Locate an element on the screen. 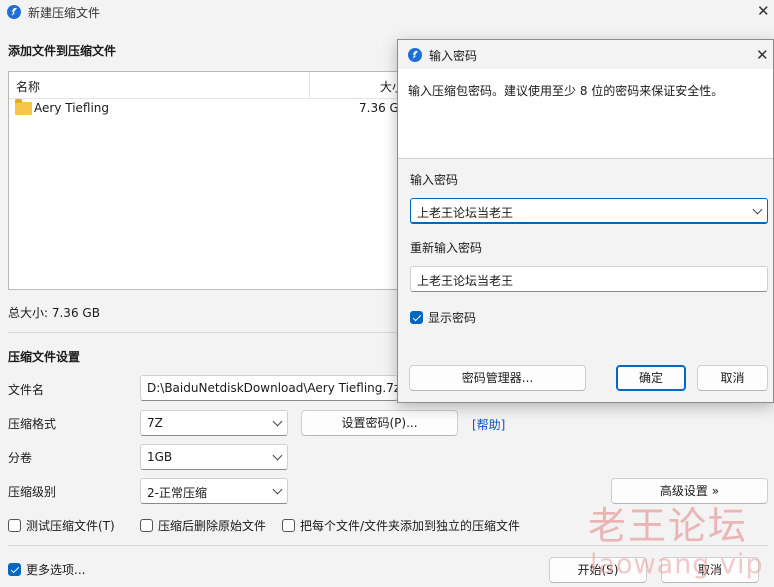 The width and height of the screenshot is (774, 587). dialog-title: 输入密码 is located at coordinates (453, 56).